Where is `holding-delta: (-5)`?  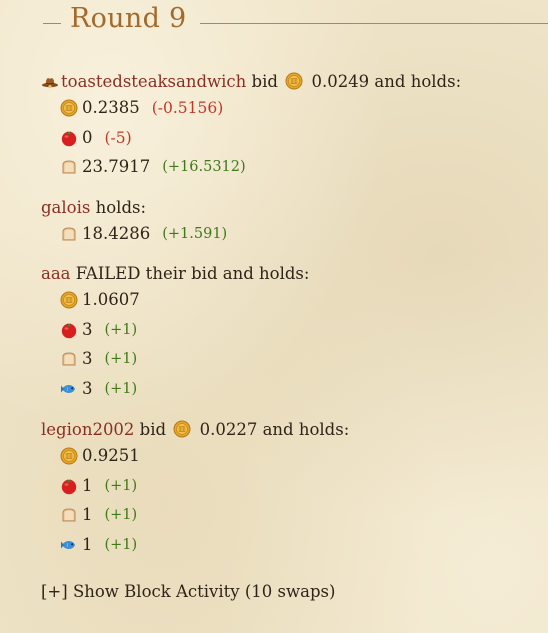
holding-delta: (-5) is located at coordinates (118, 137).